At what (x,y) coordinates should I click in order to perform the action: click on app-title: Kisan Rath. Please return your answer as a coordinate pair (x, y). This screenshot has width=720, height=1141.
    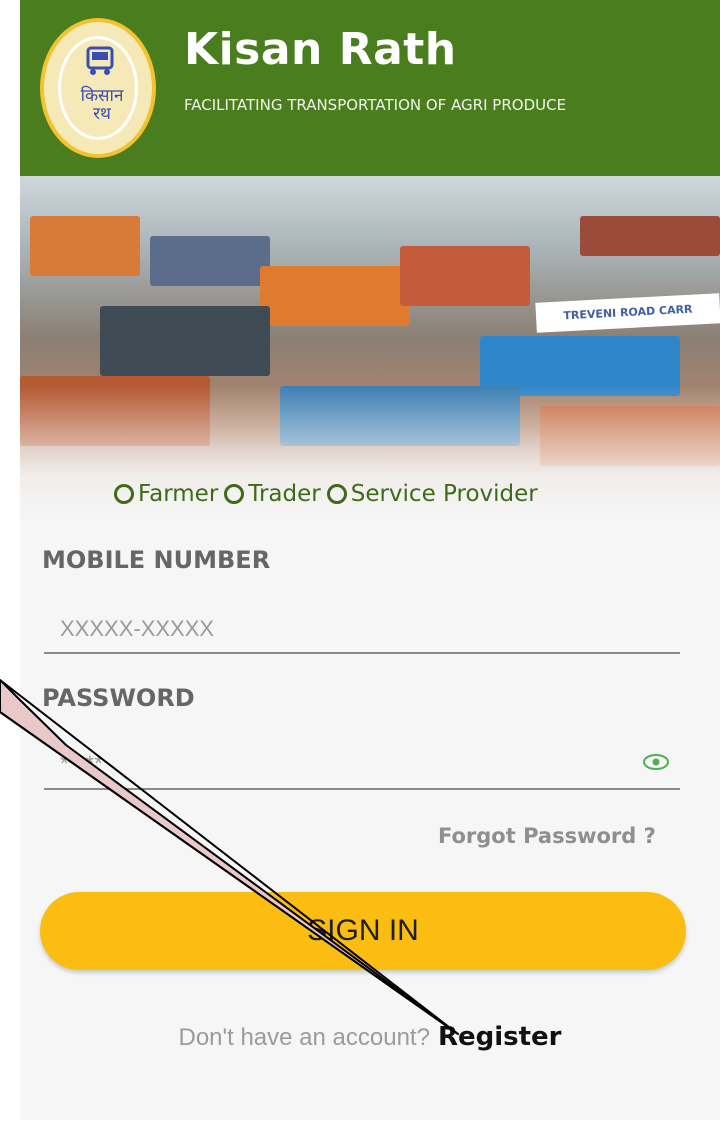
    Looking at the image, I should click on (320, 49).